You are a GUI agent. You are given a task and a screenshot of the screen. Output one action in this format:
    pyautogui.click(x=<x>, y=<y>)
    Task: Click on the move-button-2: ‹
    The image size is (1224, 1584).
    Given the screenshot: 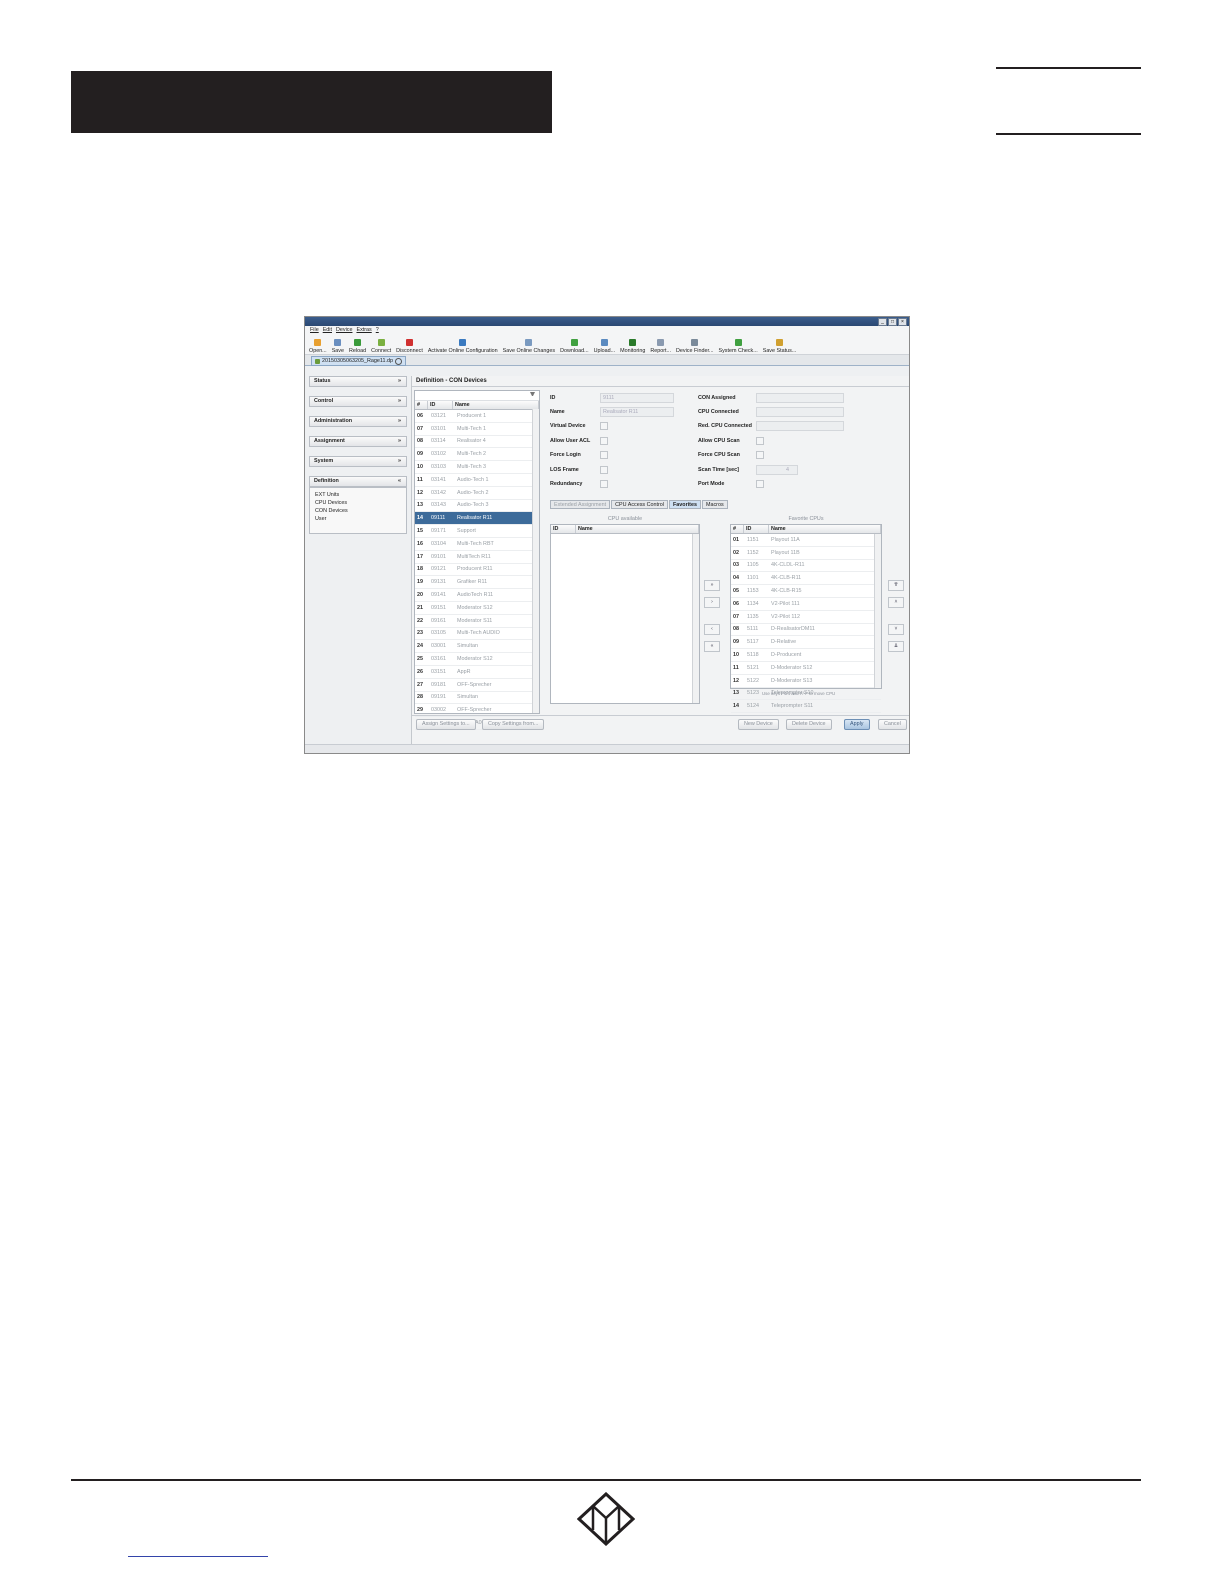 What is the action you would take?
    pyautogui.click(x=712, y=629)
    